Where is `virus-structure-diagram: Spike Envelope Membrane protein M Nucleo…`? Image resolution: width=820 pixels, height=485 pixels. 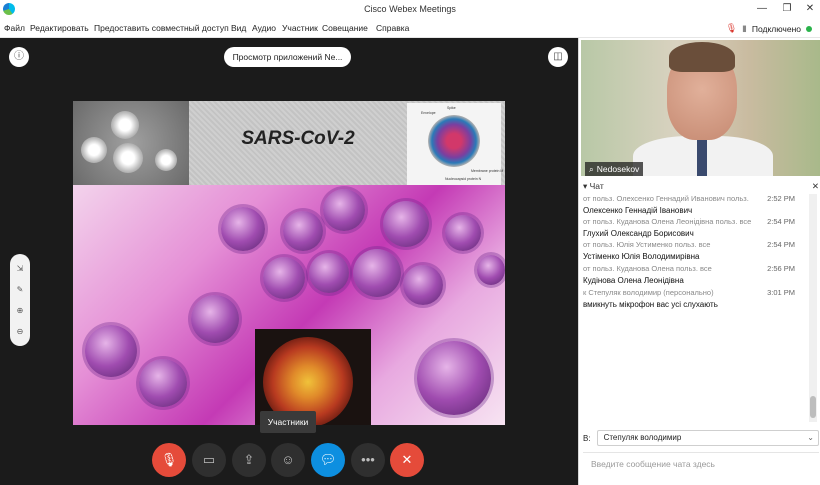
virus-structure-diagram: Spike Envelope Membrane protein M Nucleo… is located at coordinates (455, 144).